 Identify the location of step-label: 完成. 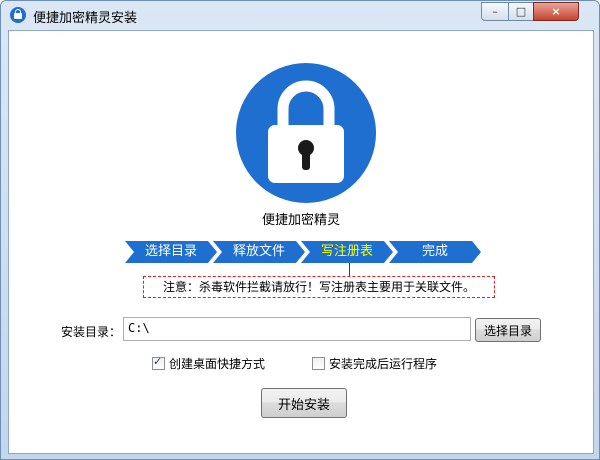
(434, 251).